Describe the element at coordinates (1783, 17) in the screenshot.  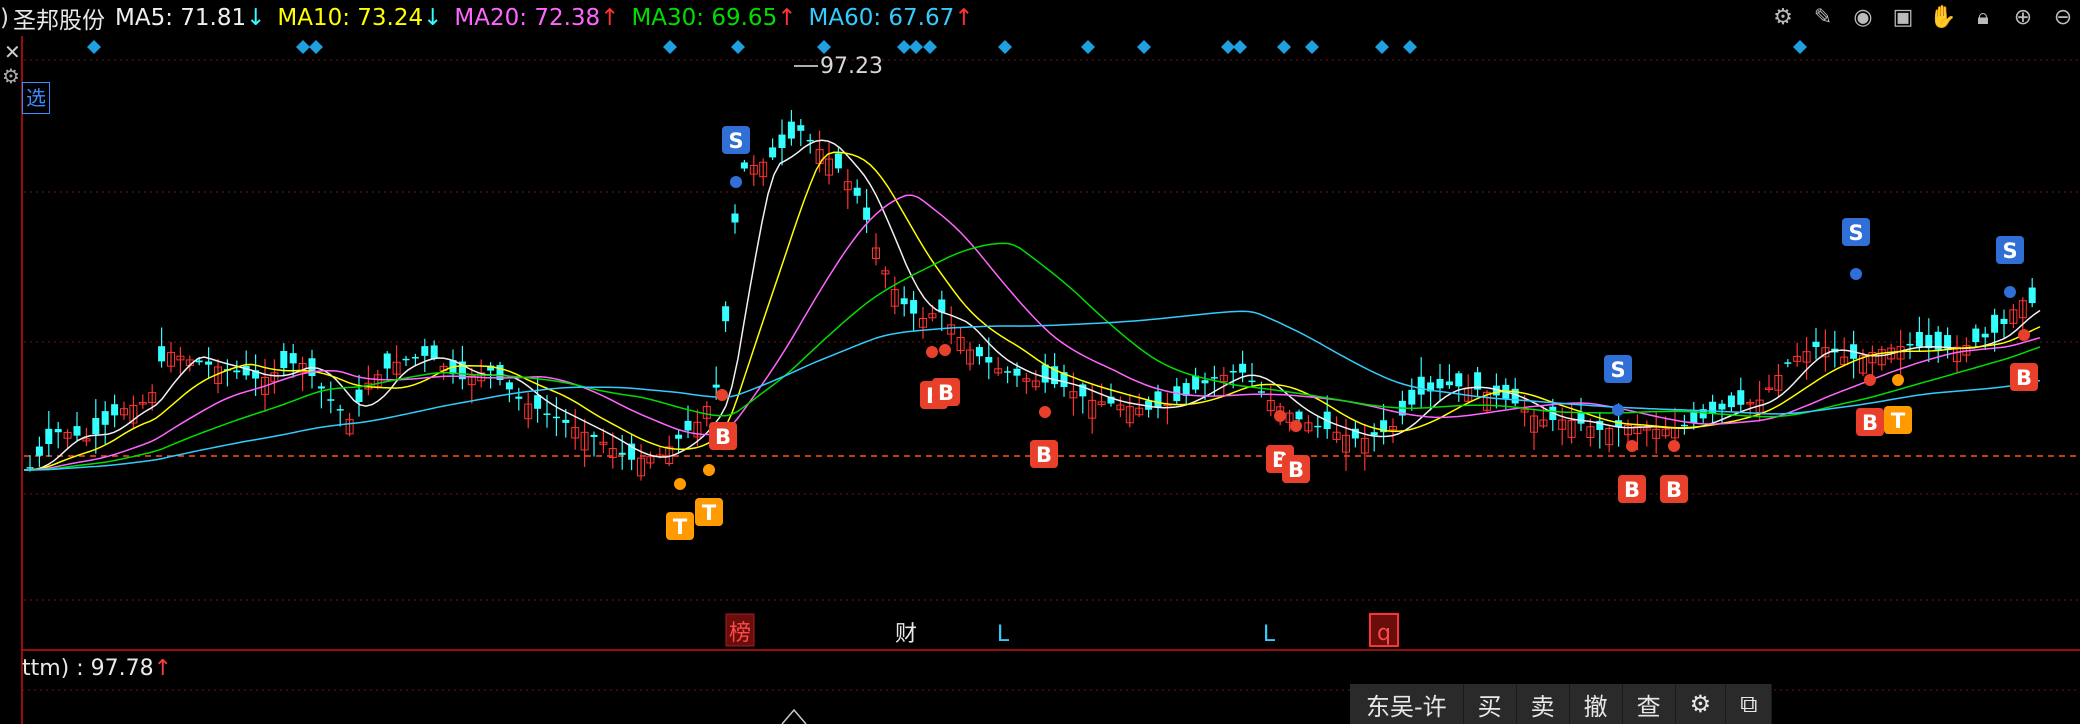
I see `settings-icon: ⚙` at that location.